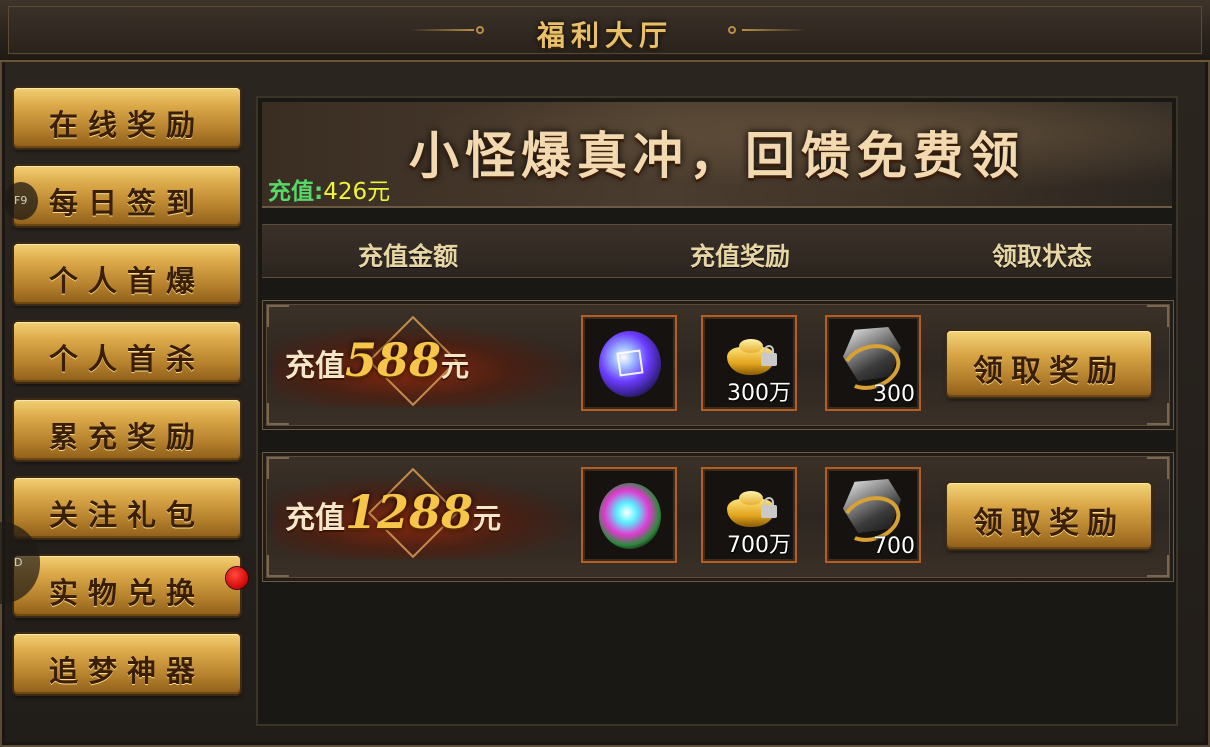 The height and width of the screenshot is (747, 1210). Describe the element at coordinates (126, 515) in the screenshot. I see `sidebar-item-label: 关注礼包` at that location.